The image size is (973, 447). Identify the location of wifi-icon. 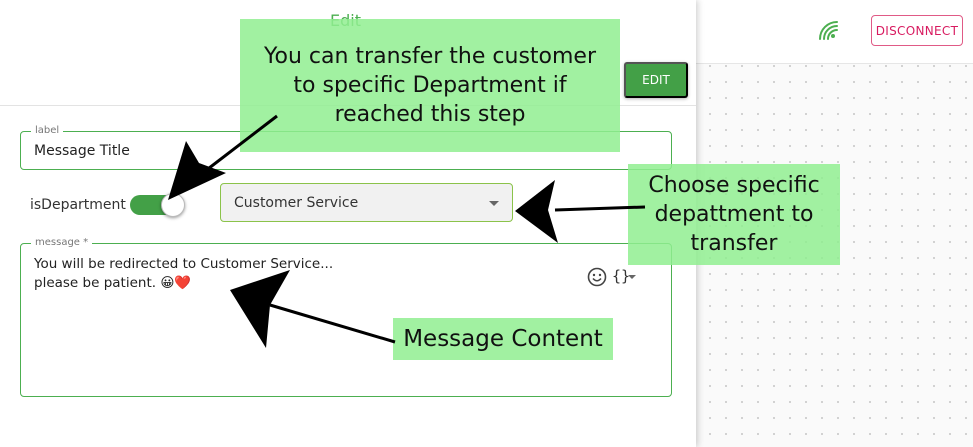
(828, 30).